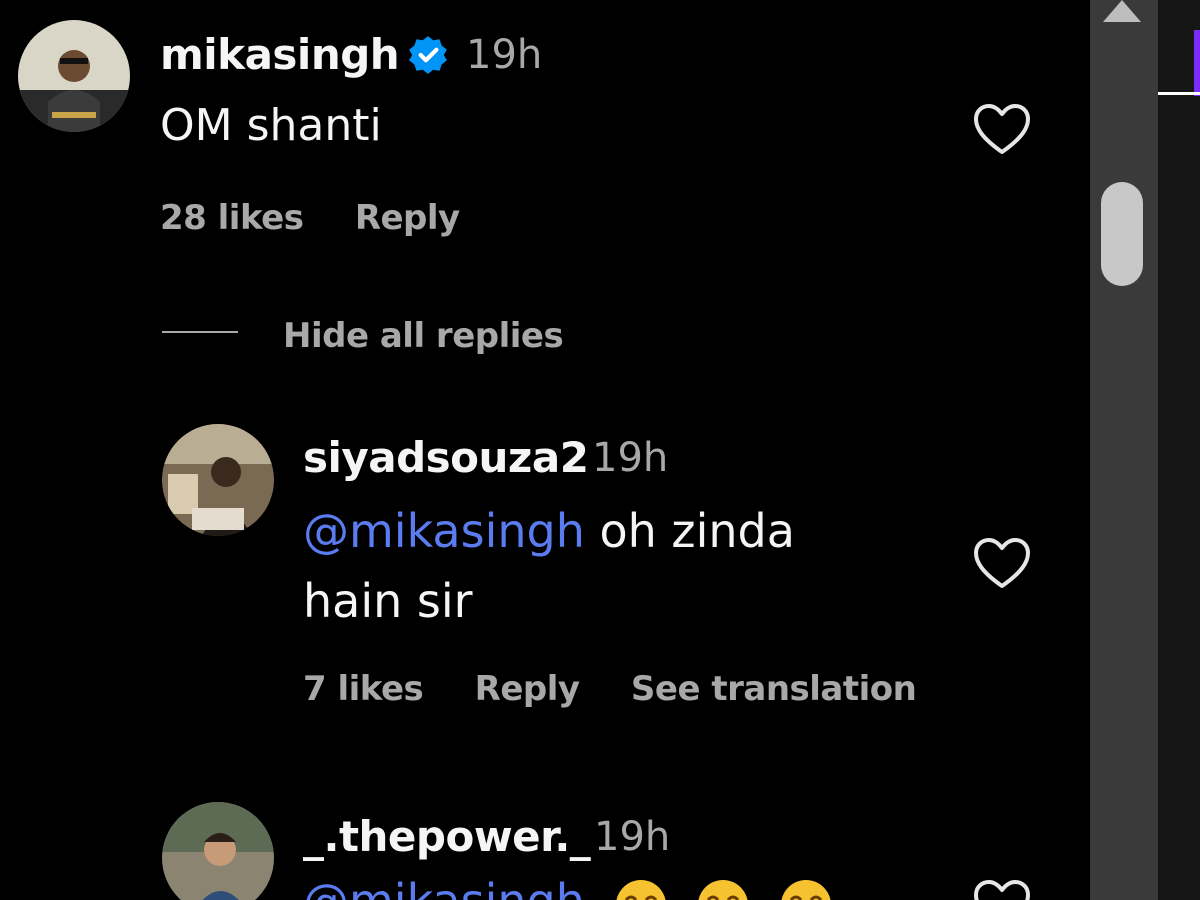  What do you see at coordinates (310, 218) in the screenshot?
I see `comment-meta: 28 likes Reply` at bounding box center [310, 218].